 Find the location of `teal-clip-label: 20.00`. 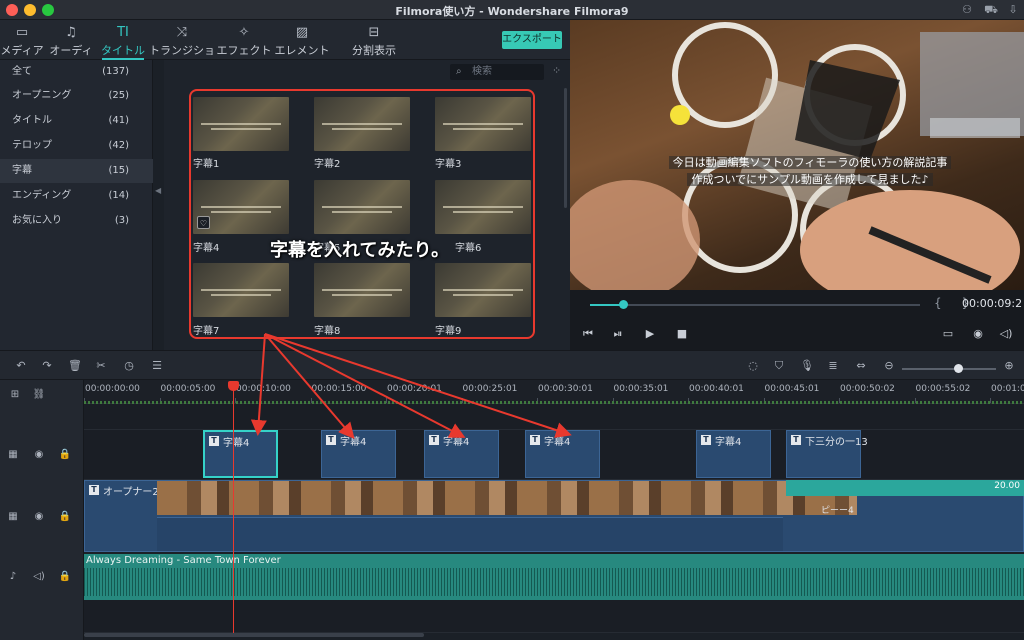

teal-clip-label: 20.00 is located at coordinates (1007, 486).